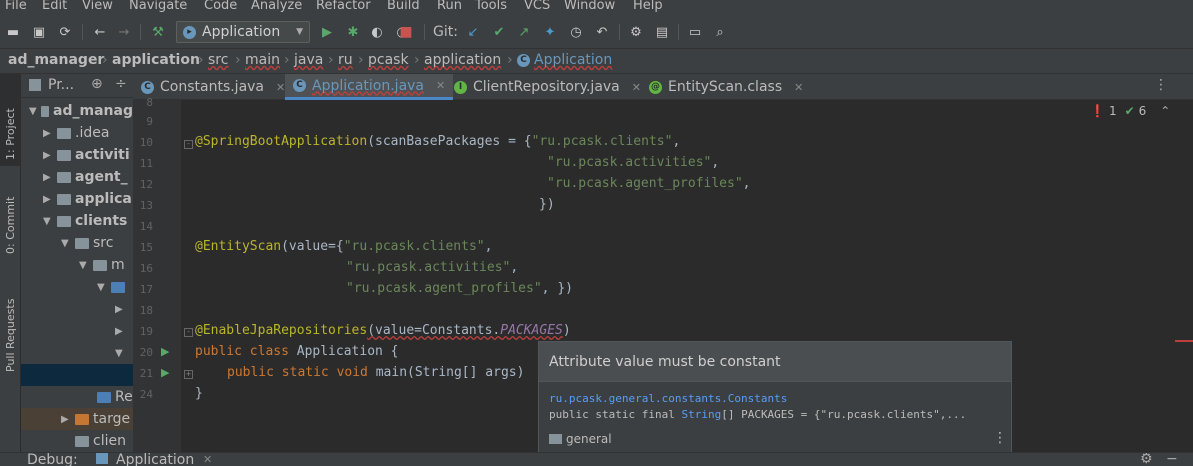 This screenshot has height=466, width=1193. What do you see at coordinates (158, 6) in the screenshot?
I see `menu-navigate: Navigate` at bounding box center [158, 6].